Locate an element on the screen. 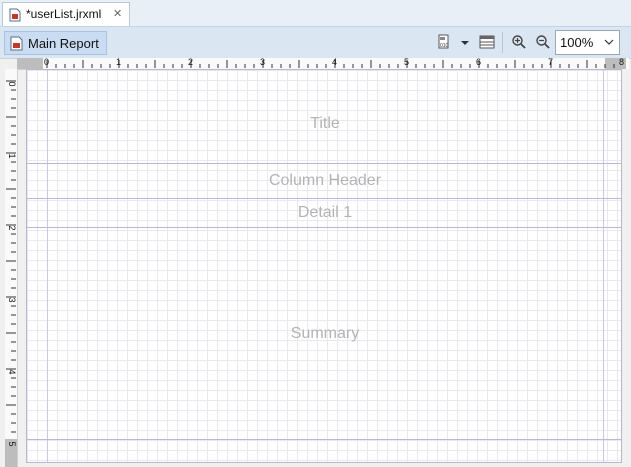 Image resolution: width=631 pixels, height=467 pixels. zoom-in-icon is located at coordinates (519, 42).